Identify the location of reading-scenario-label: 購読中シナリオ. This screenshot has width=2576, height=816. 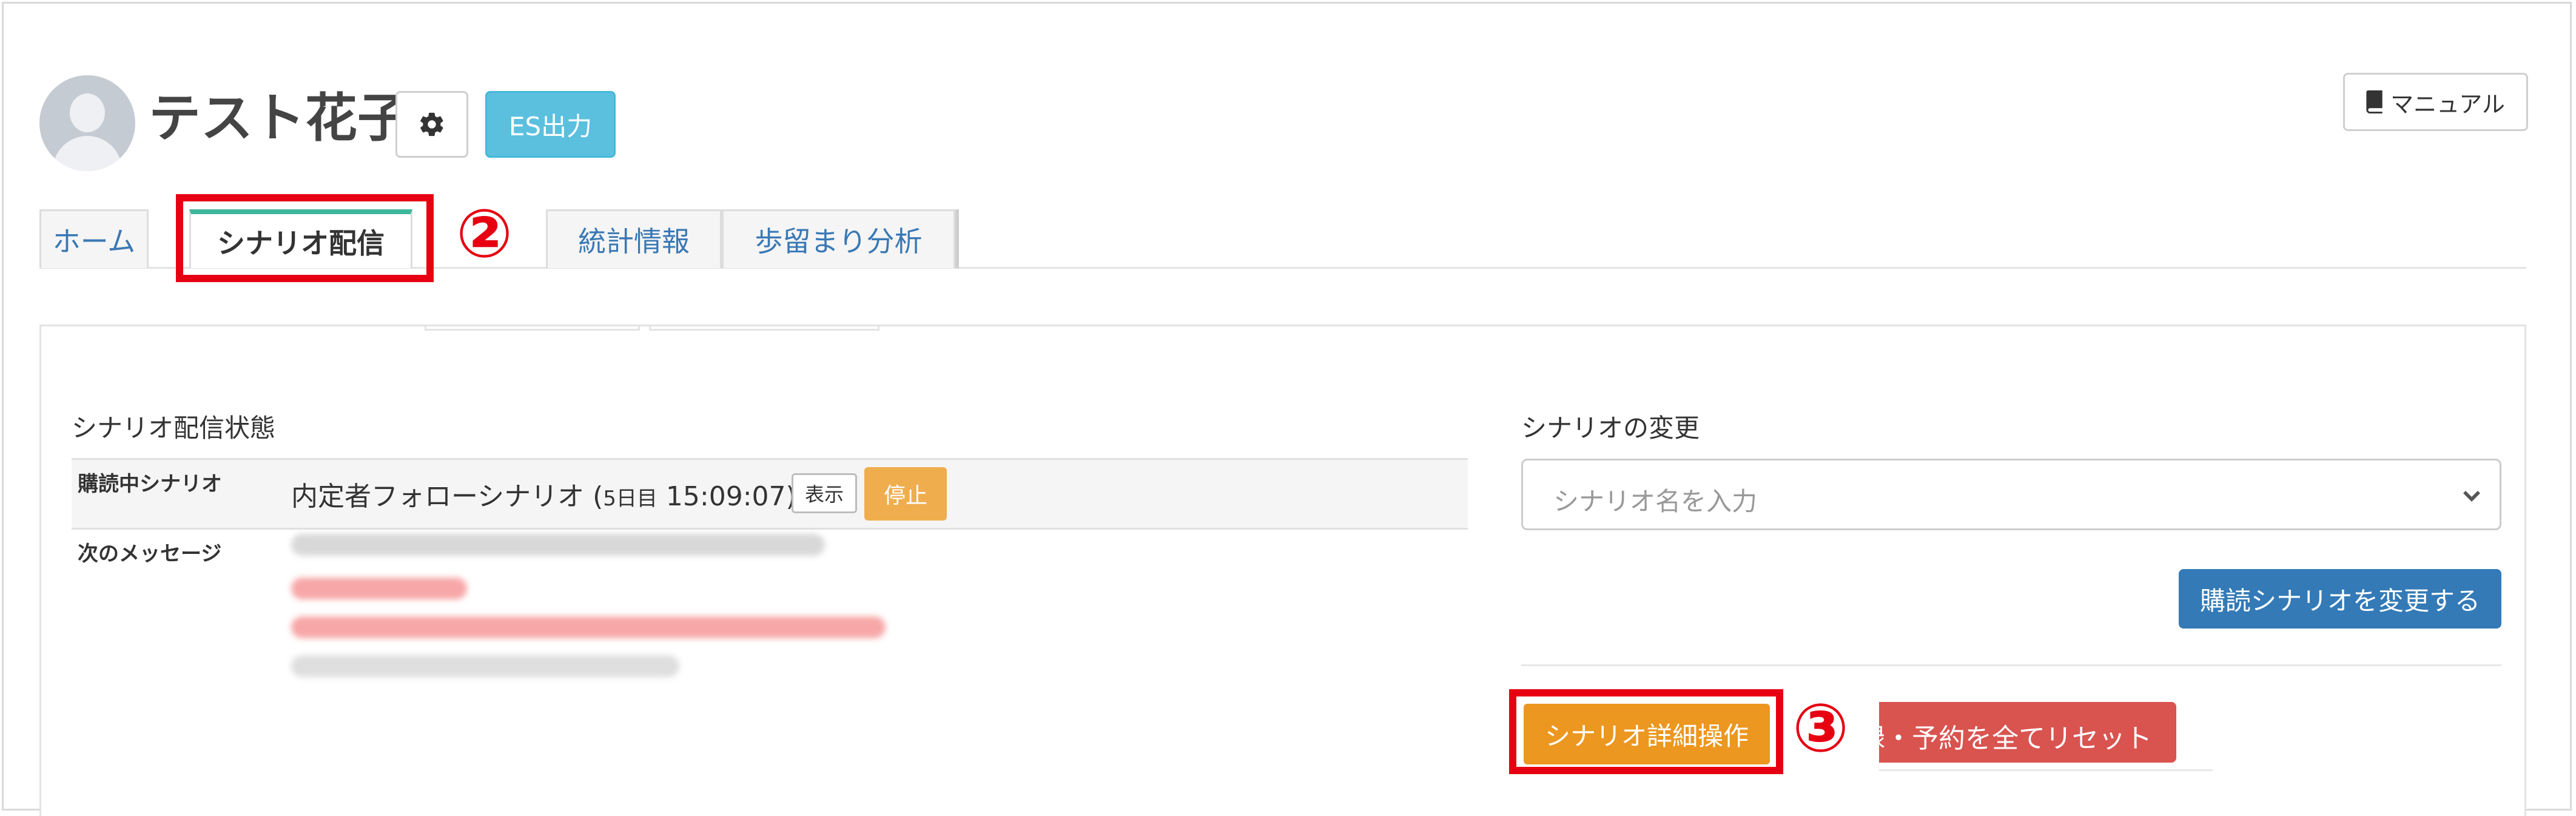
(150, 484).